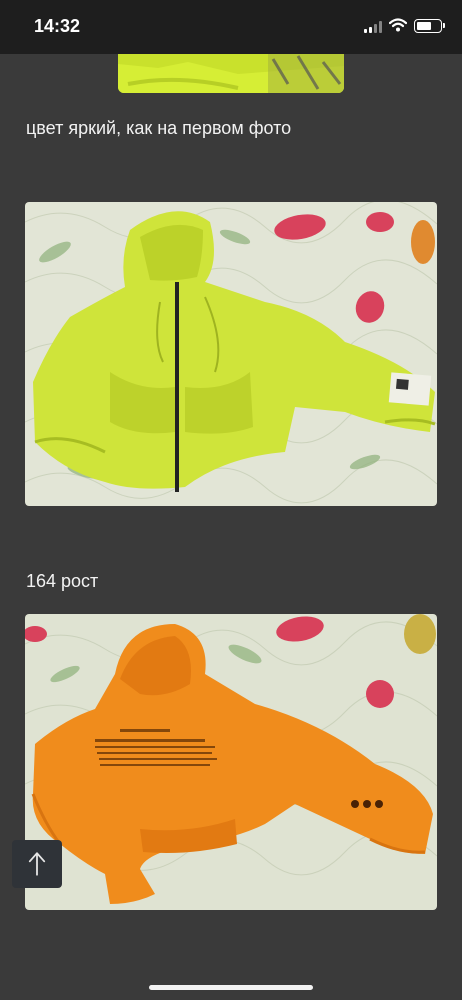 The width and height of the screenshot is (462, 1000). I want to click on scroll-to-top-button, so click(37, 864).